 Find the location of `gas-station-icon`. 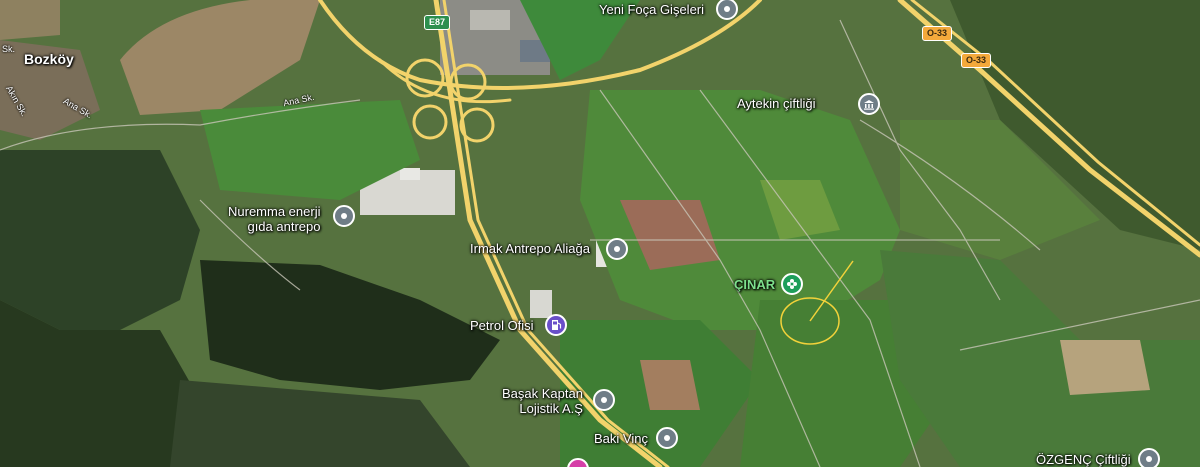

gas-station-icon is located at coordinates (556, 325).